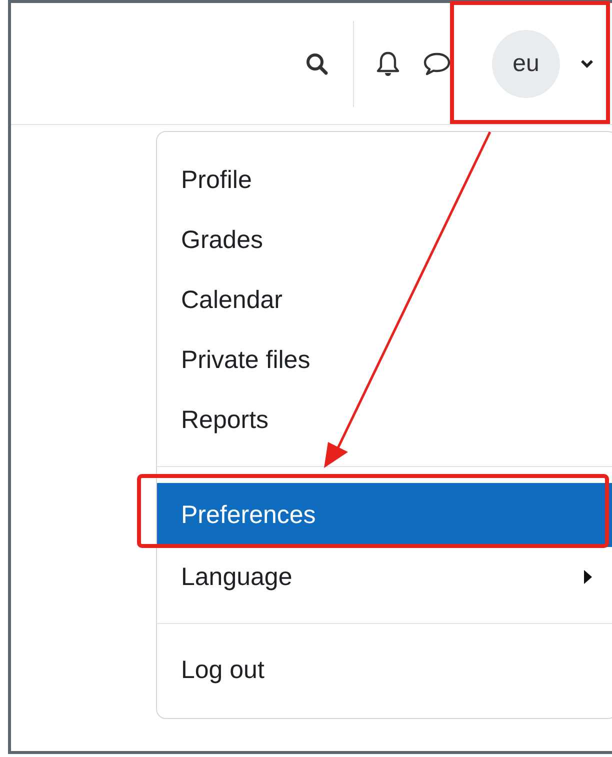 Image resolution: width=612 pixels, height=757 pixels. What do you see at coordinates (437, 63) in the screenshot?
I see `chat-bubble-icon` at bounding box center [437, 63].